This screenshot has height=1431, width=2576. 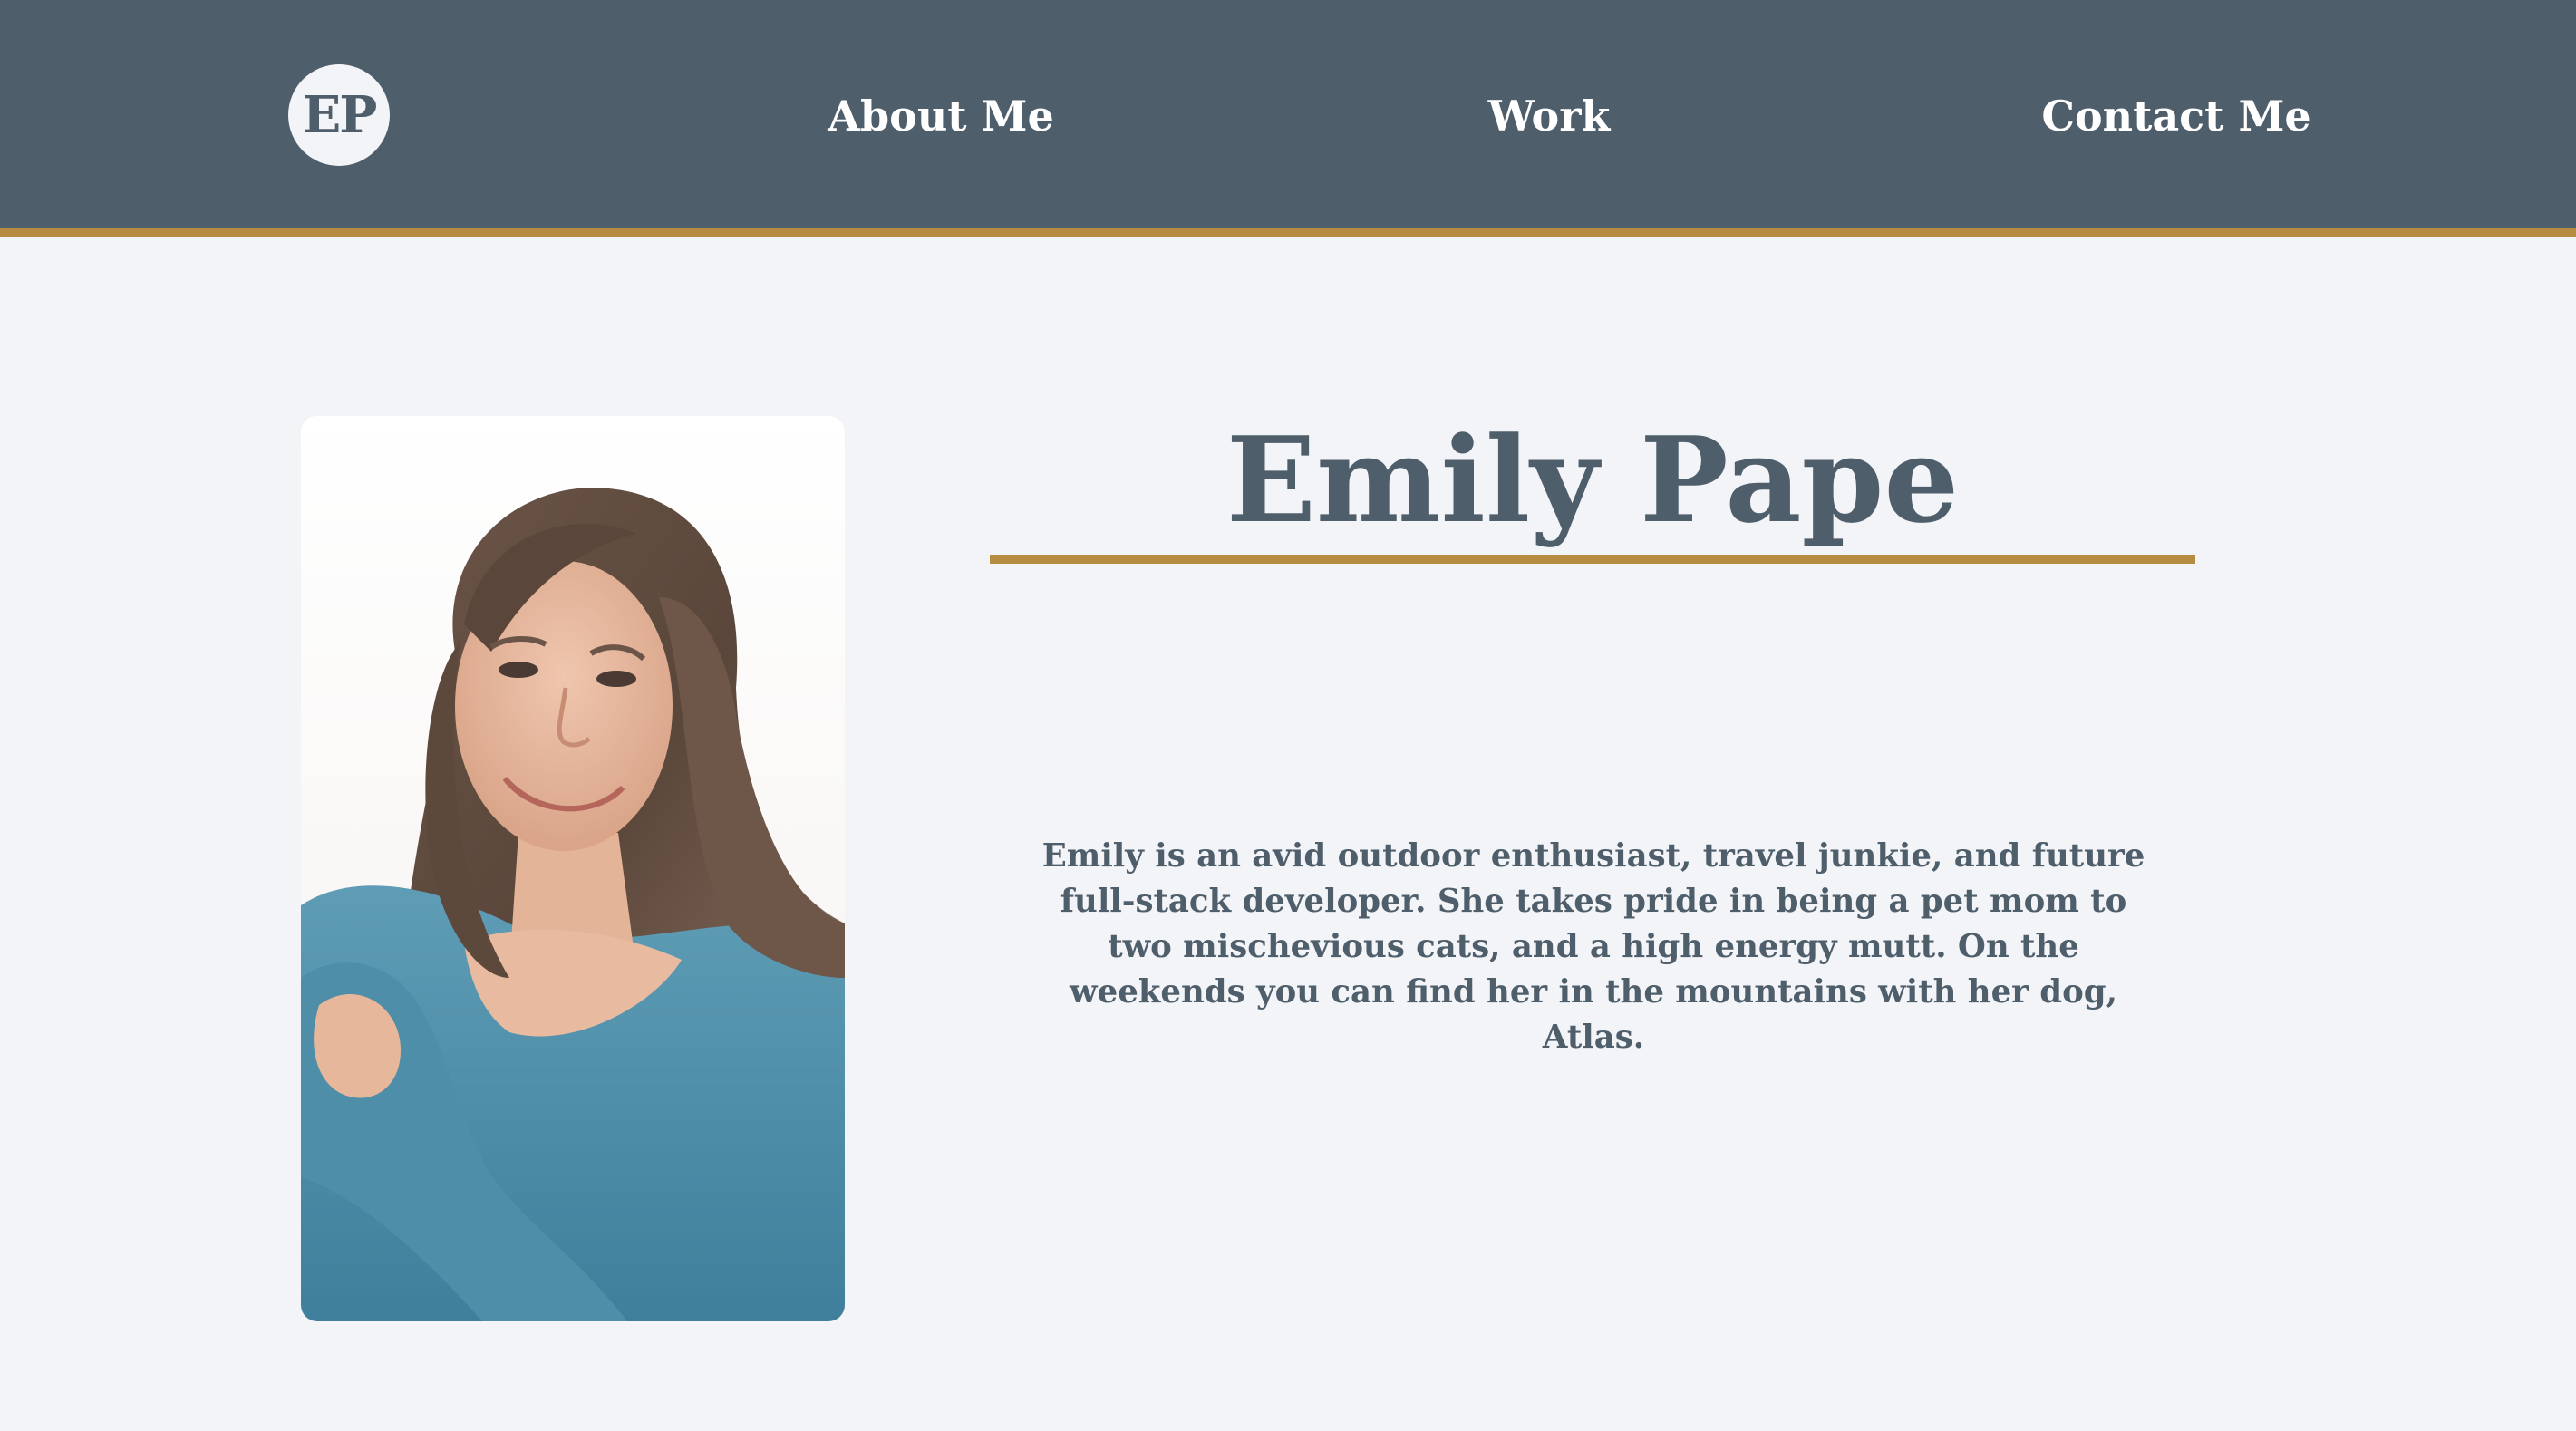 I want to click on ep-logo-icon: EP, so click(x=339, y=115).